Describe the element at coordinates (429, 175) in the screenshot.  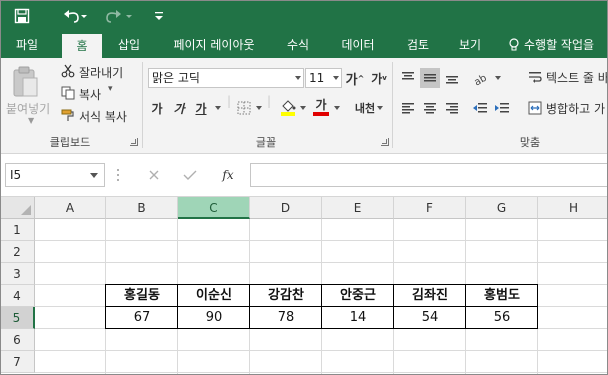
I see `formula-input` at that location.